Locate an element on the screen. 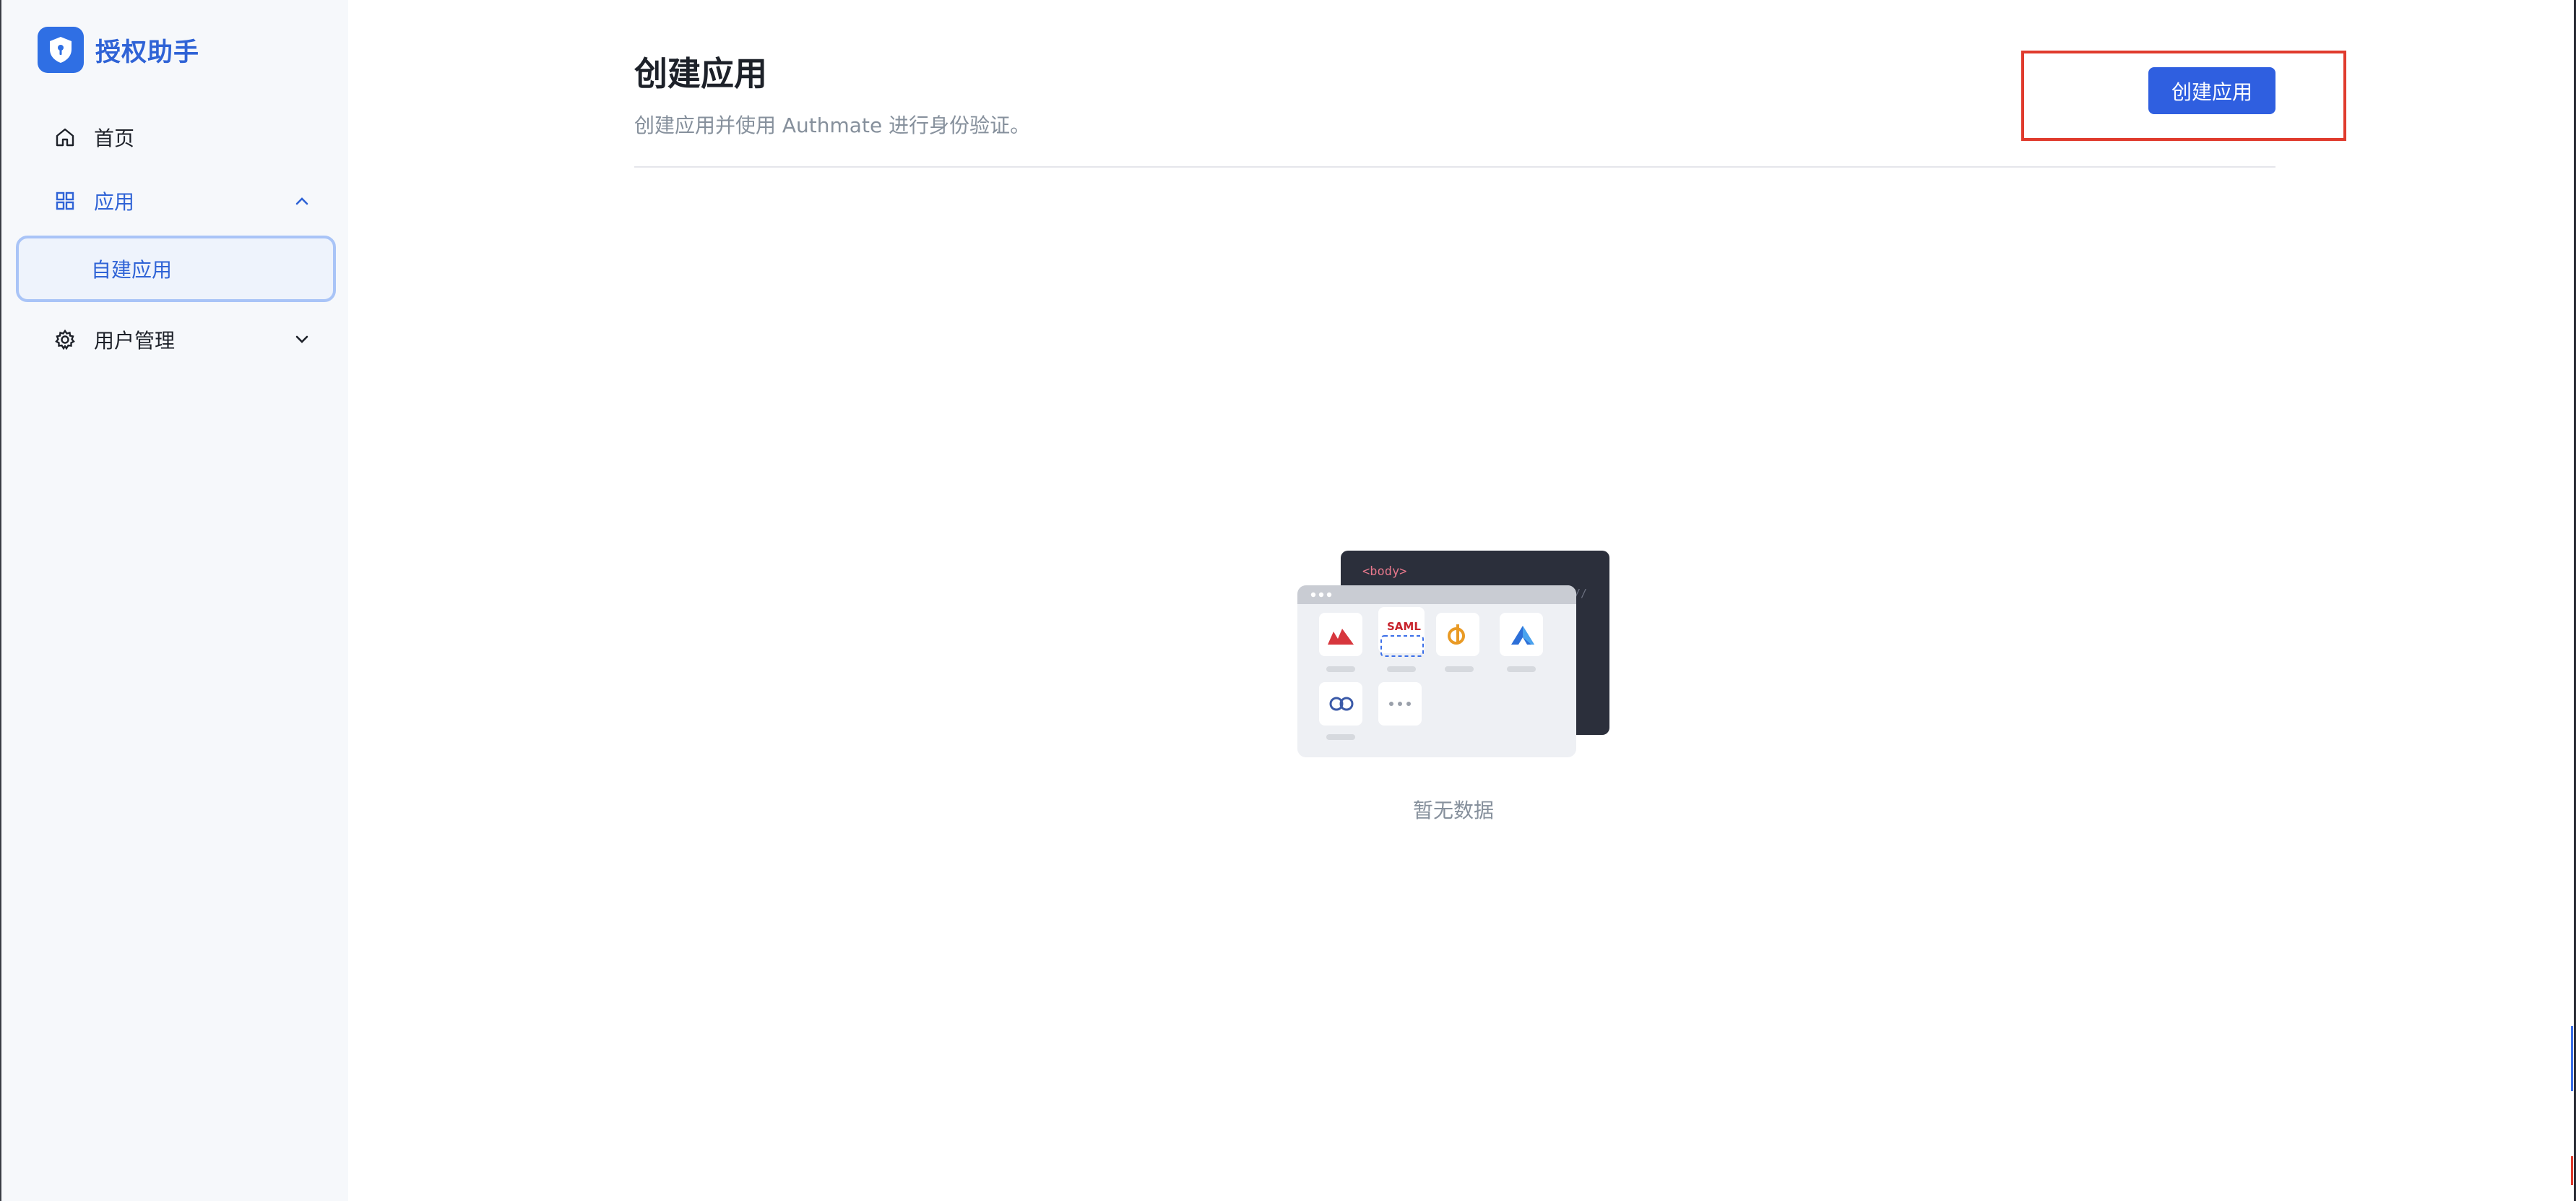  gear-icon is located at coordinates (65, 339).